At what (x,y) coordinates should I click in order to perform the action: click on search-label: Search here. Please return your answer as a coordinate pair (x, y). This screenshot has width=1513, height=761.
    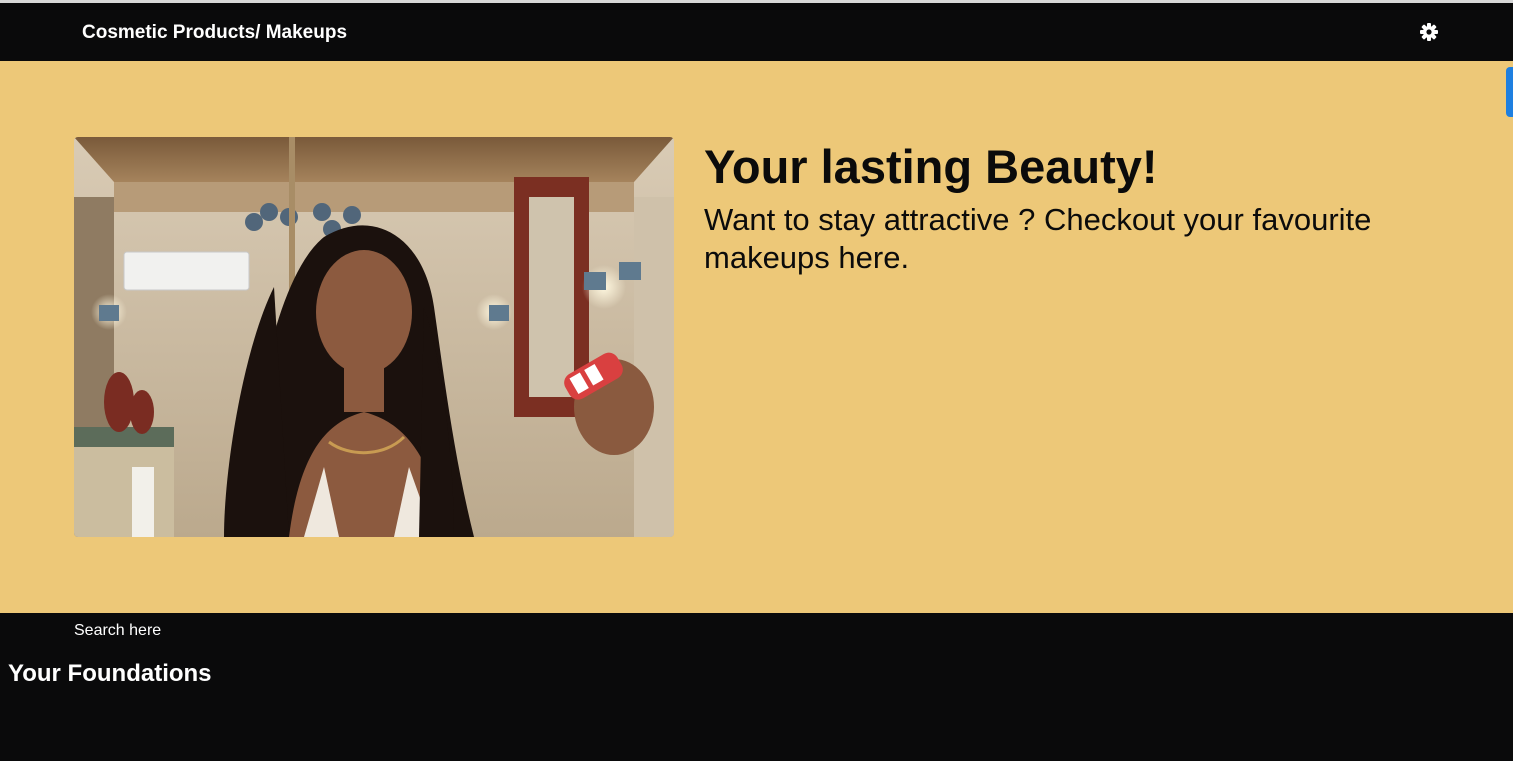
    Looking at the image, I should click on (117, 631).